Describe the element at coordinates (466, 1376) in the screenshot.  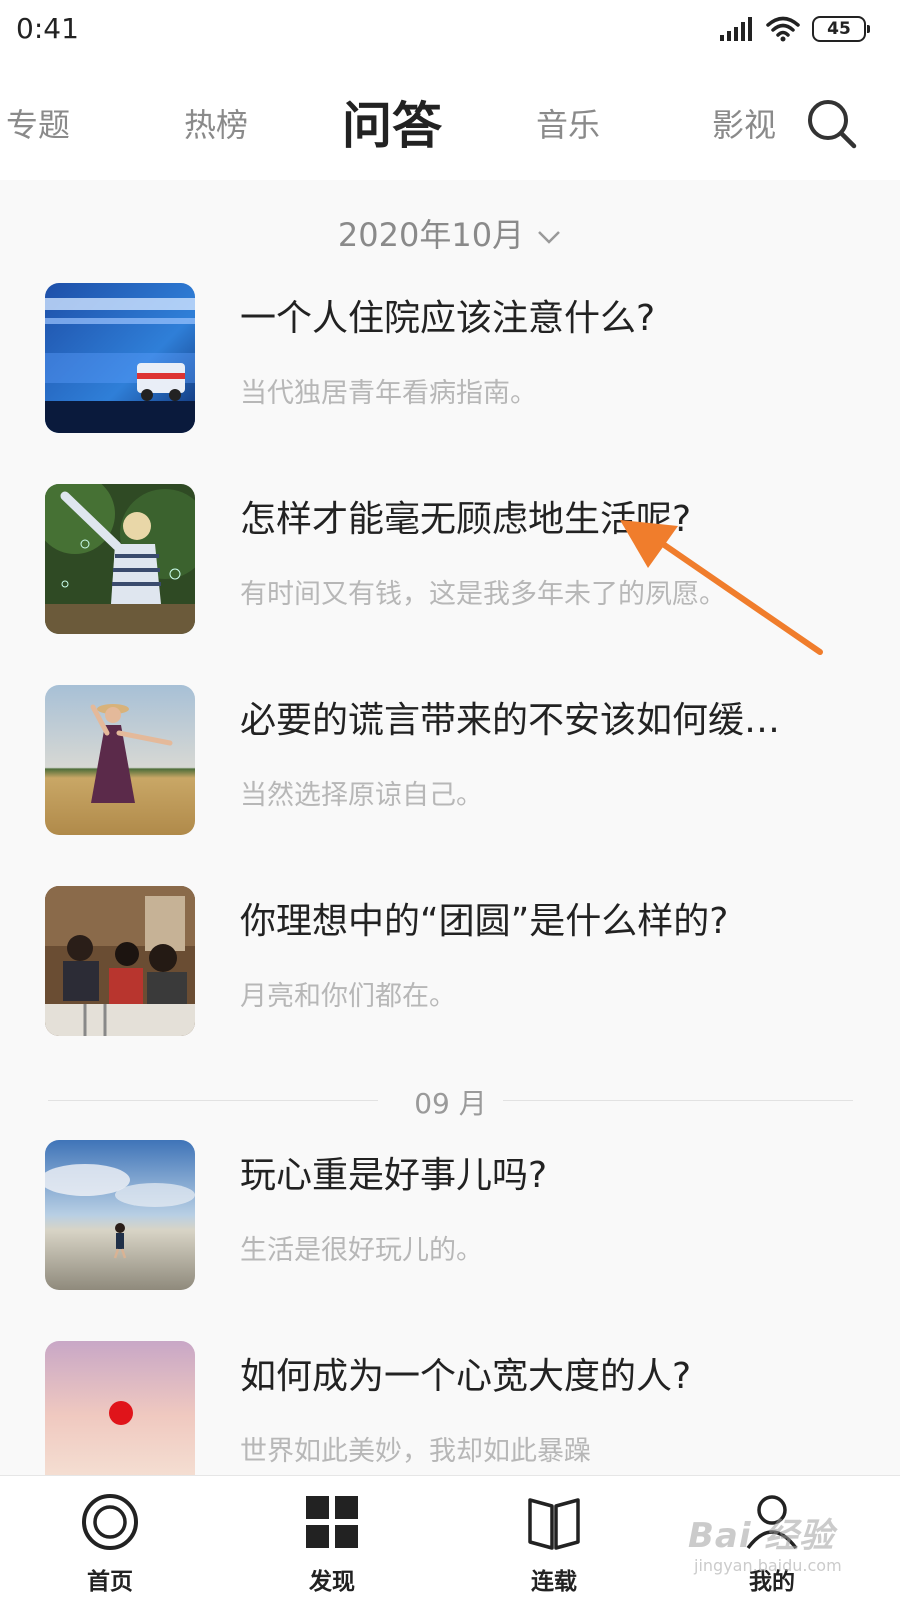
I see `item-title: 如何成为一个心宽大度的人?` at that location.